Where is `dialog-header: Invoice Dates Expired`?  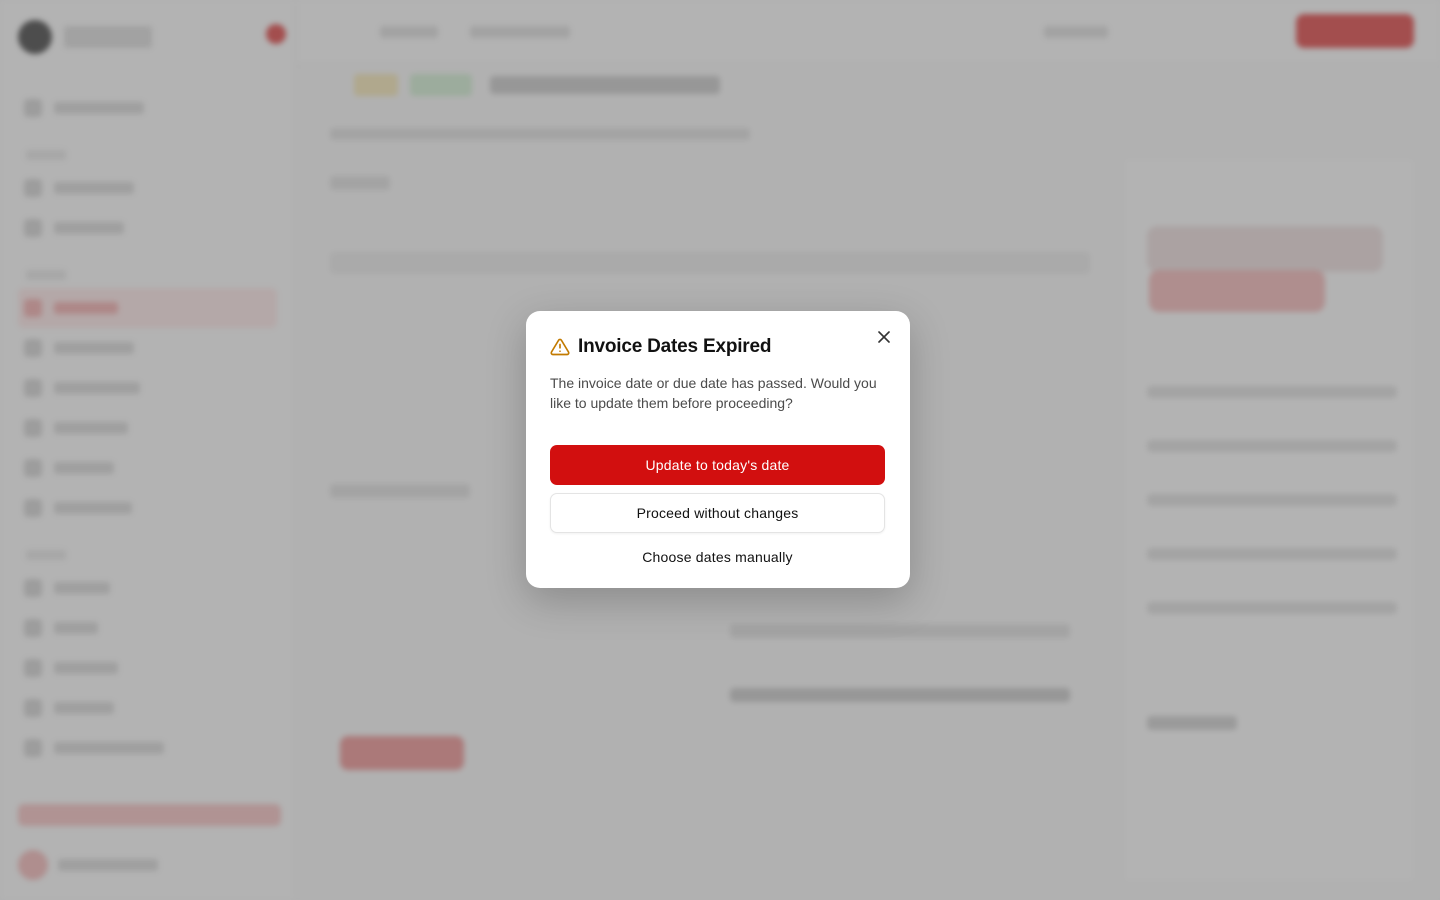 dialog-header: Invoice Dates Expired is located at coordinates (718, 347).